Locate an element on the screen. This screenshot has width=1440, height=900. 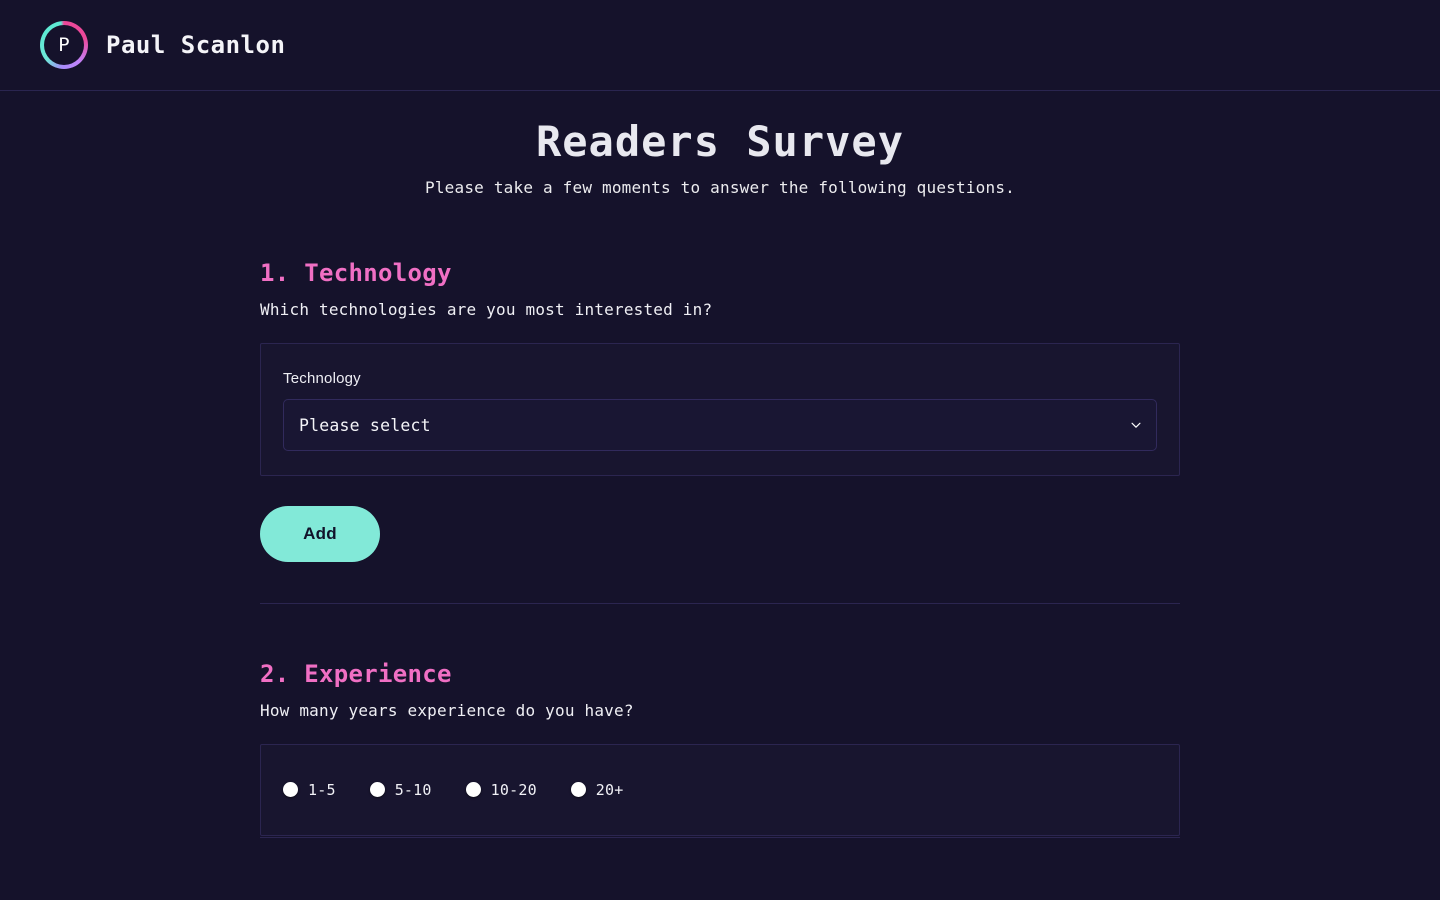
page-title: Readers Survey is located at coordinates (719, 141).